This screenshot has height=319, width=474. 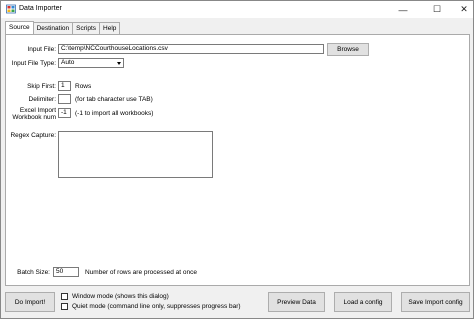 What do you see at coordinates (141, 272) in the screenshot?
I see `batch-size-hint: Number of rows are processed at once` at bounding box center [141, 272].